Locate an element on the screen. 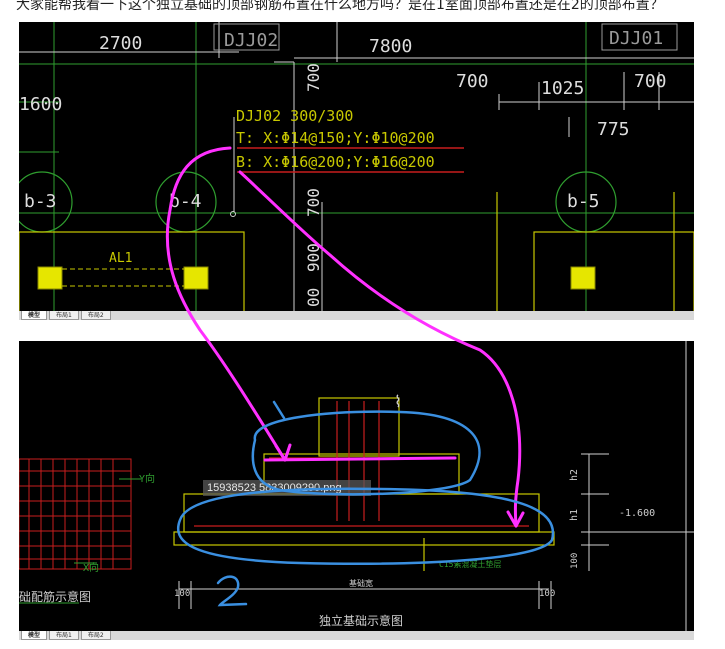 The image size is (725, 649). label-al1: AL1 is located at coordinates (120, 258).